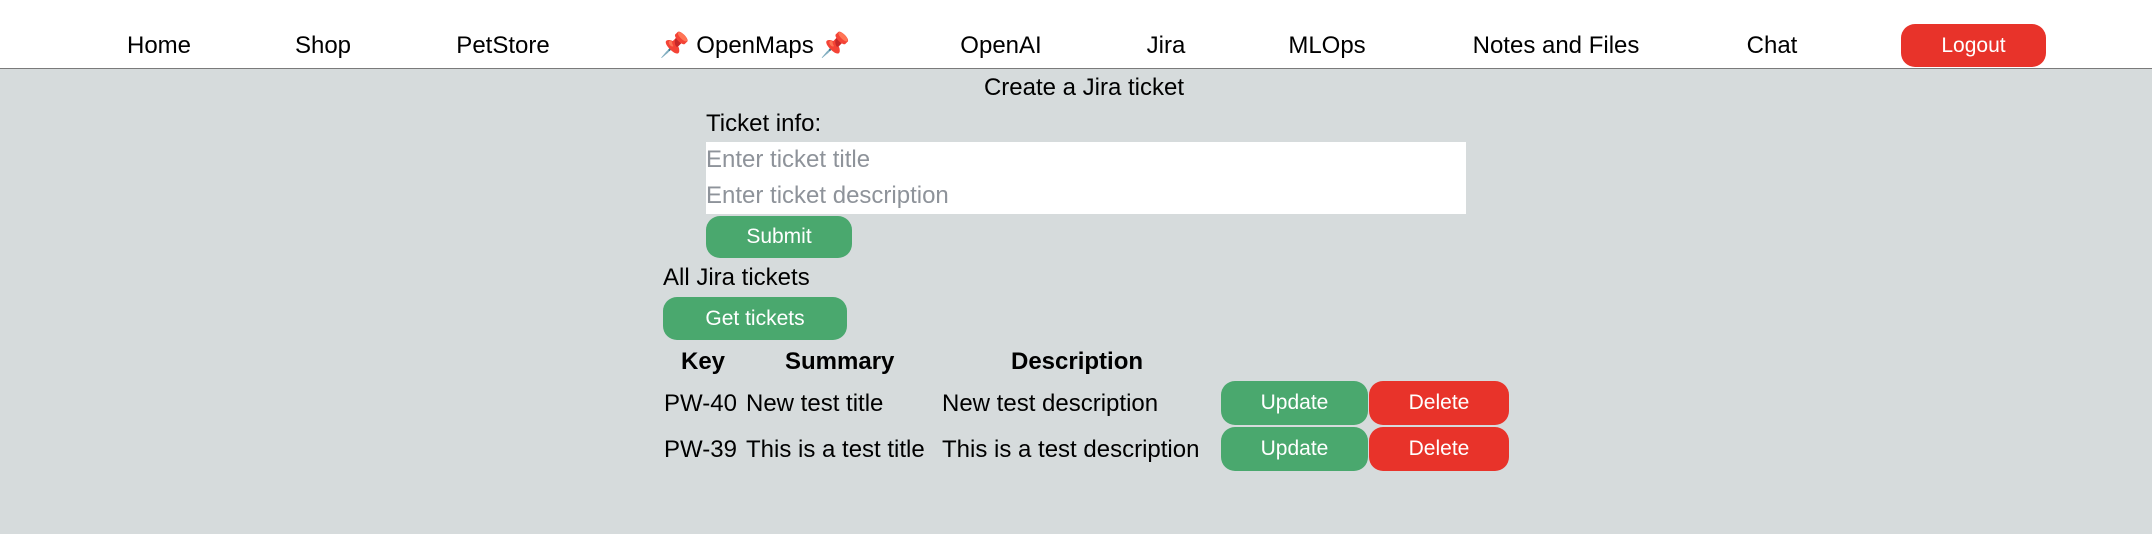 The height and width of the screenshot is (534, 2152). I want to click on column-header-summary: Summary, so click(840, 361).